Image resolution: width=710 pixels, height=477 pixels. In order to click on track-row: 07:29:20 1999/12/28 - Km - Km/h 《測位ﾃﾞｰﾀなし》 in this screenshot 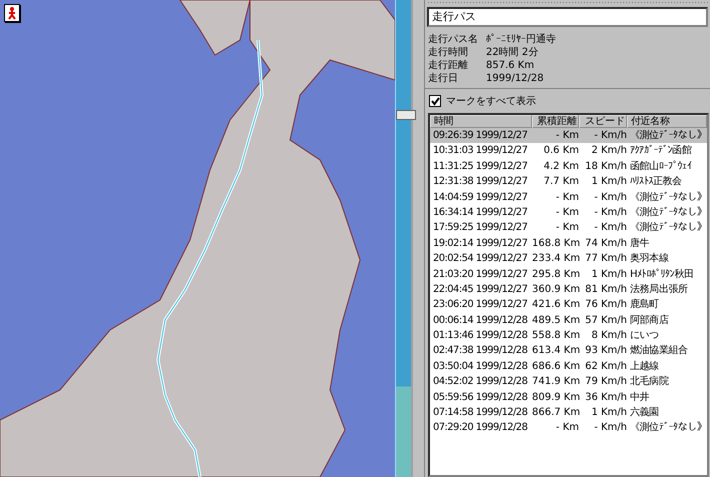, I will do `click(568, 428)`.